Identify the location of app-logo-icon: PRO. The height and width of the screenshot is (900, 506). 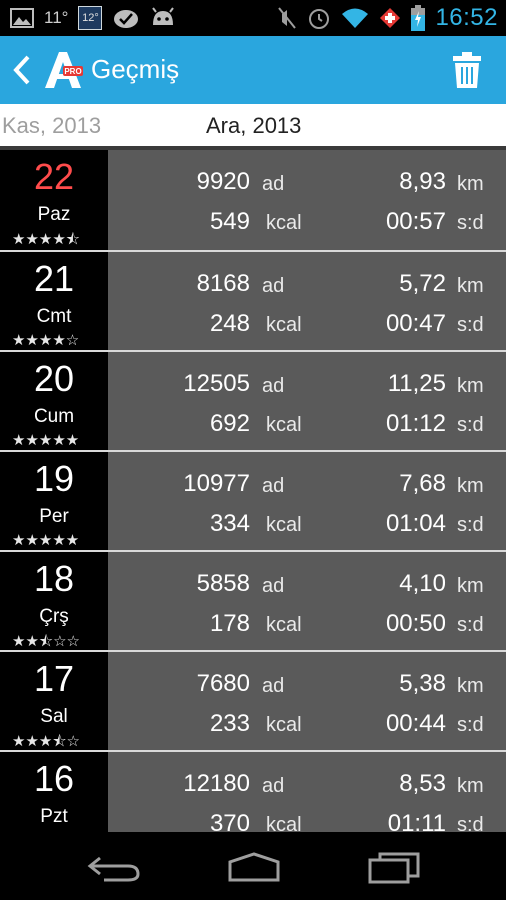
(63, 70).